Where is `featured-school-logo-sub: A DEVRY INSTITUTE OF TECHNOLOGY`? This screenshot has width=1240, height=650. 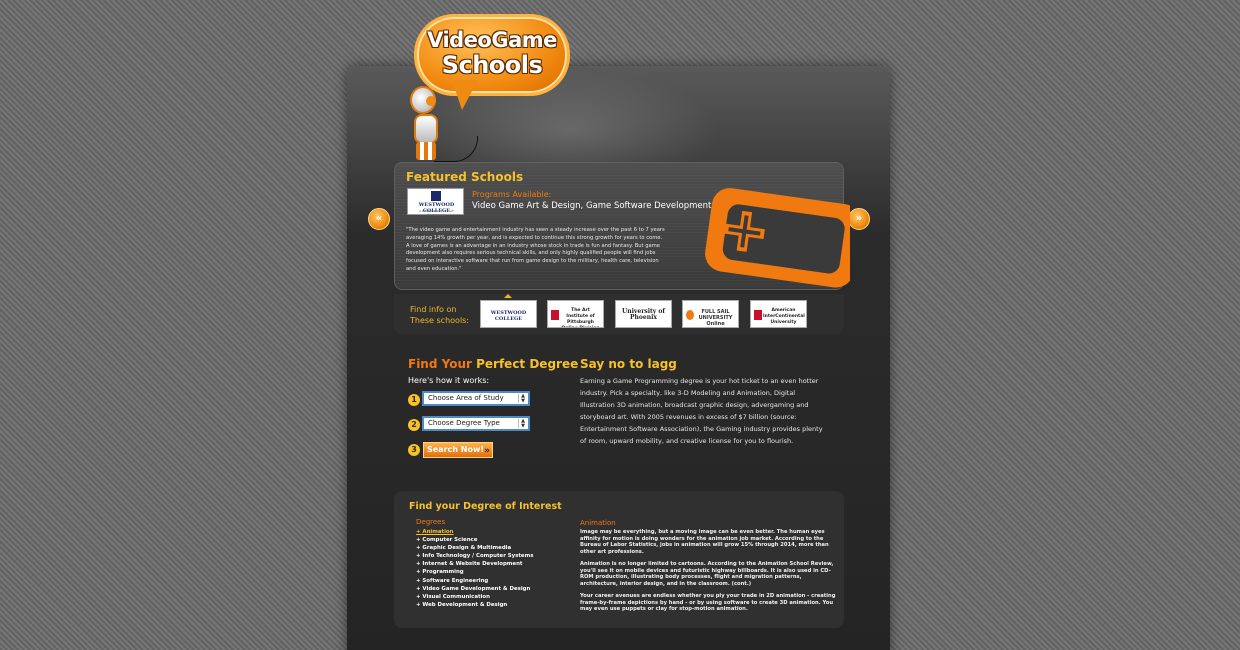 featured-school-logo-sub: A DEVRY INSTITUTE OF TECHNOLOGY is located at coordinates (436, 213).